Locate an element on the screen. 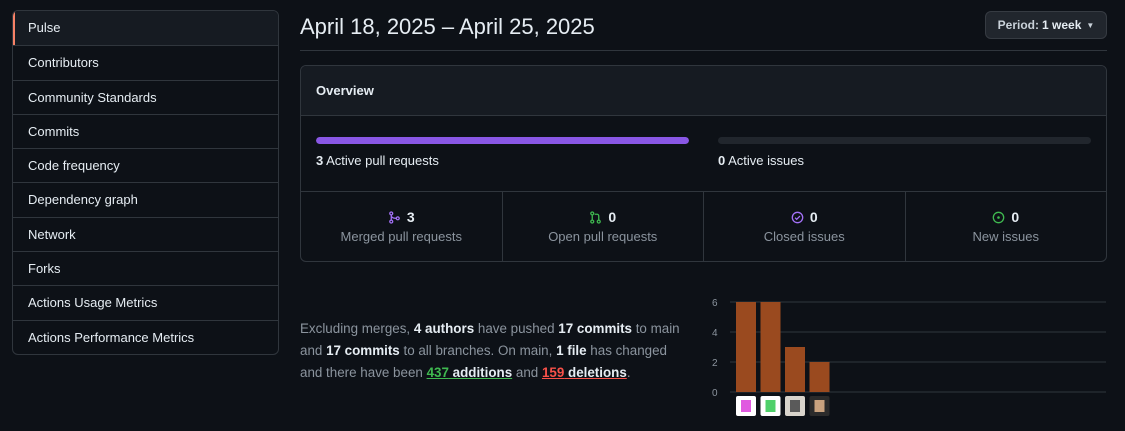 This screenshot has width=1125, height=431. period-dropdown-button: Period: 1 week ▼ is located at coordinates (1046, 25).